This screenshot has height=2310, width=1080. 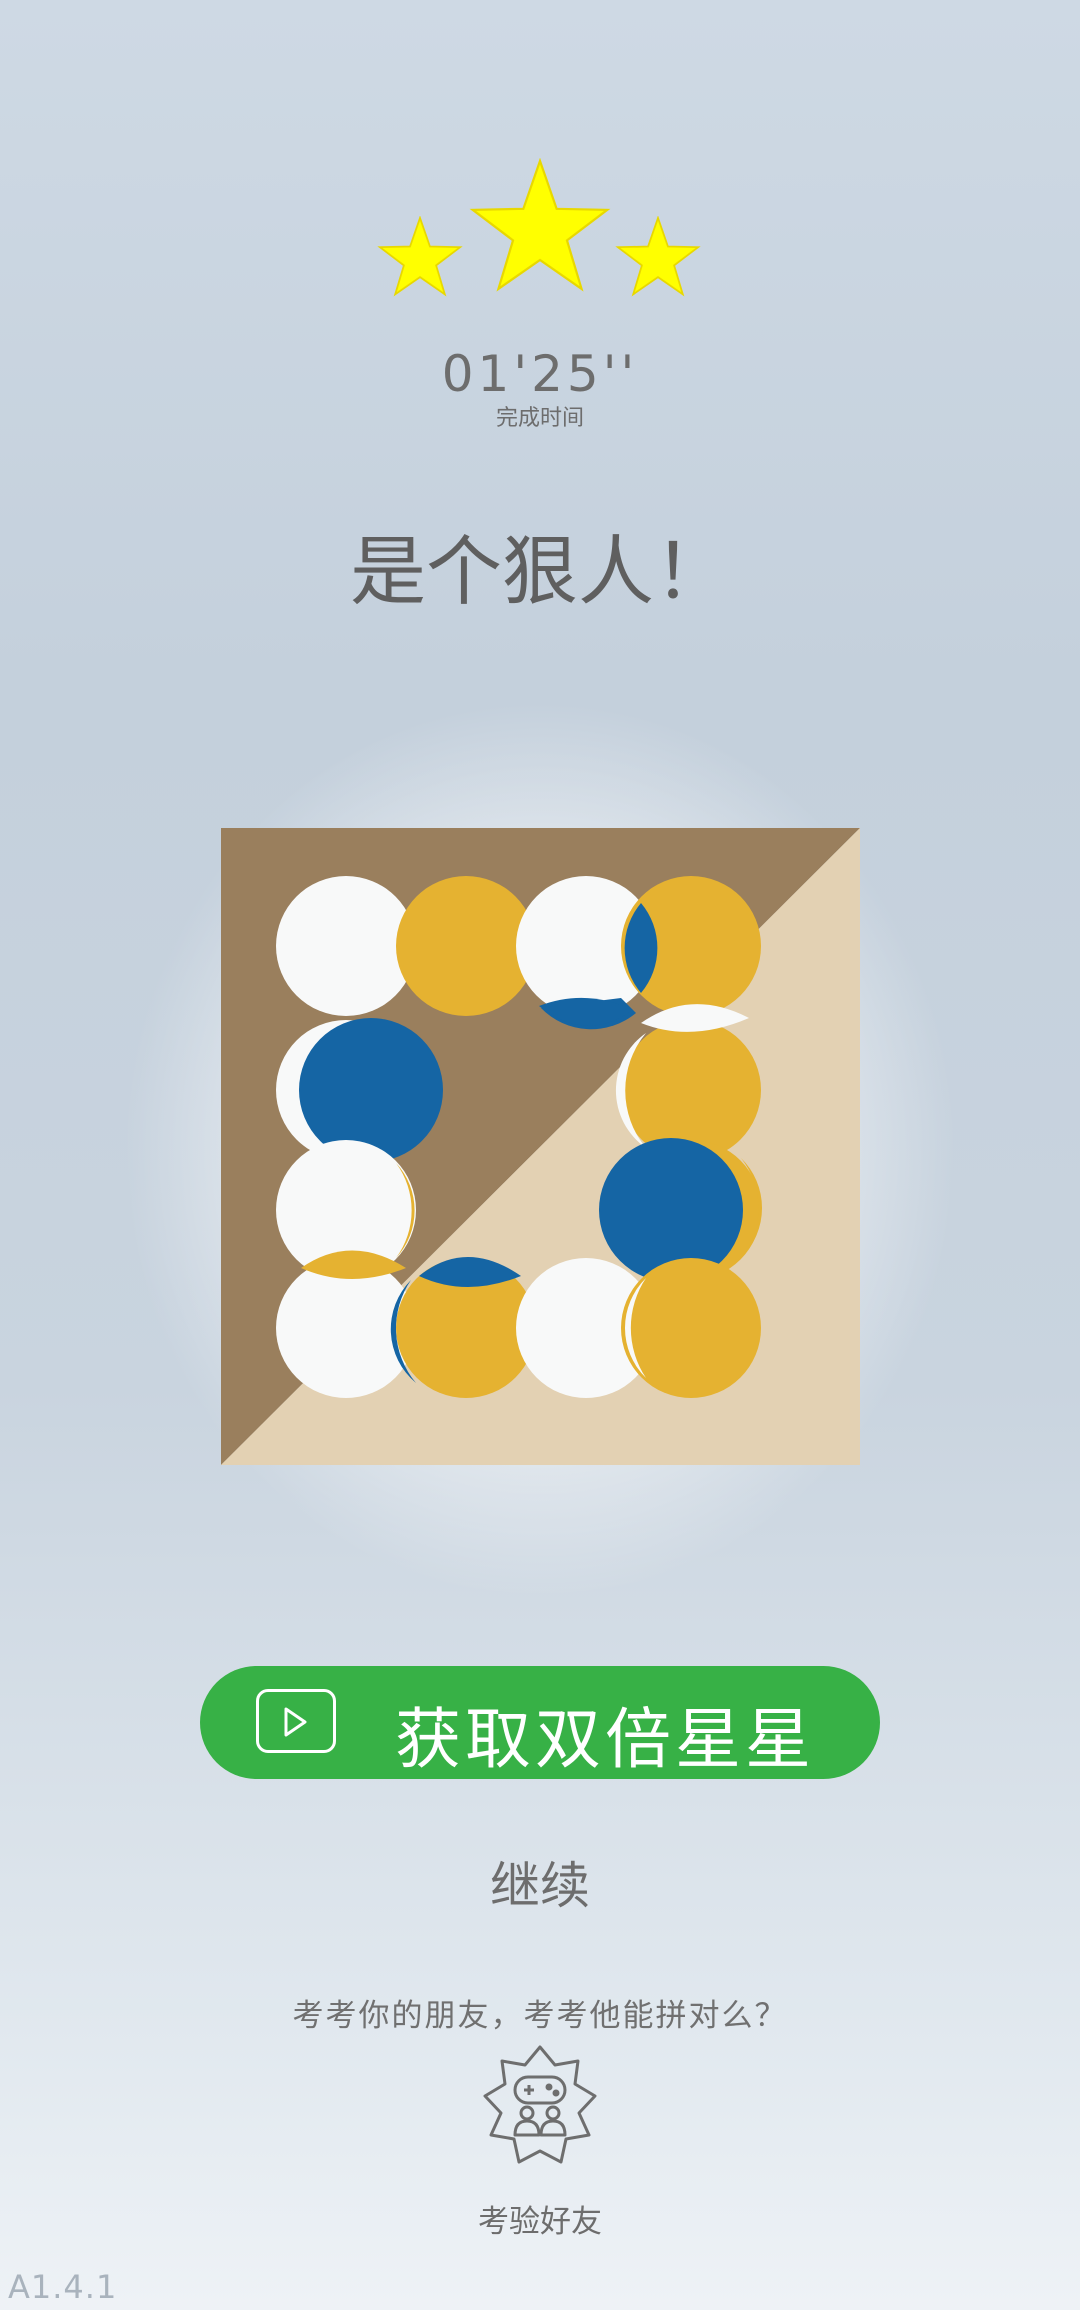 I want to click on star-rating, so click(x=540, y=230).